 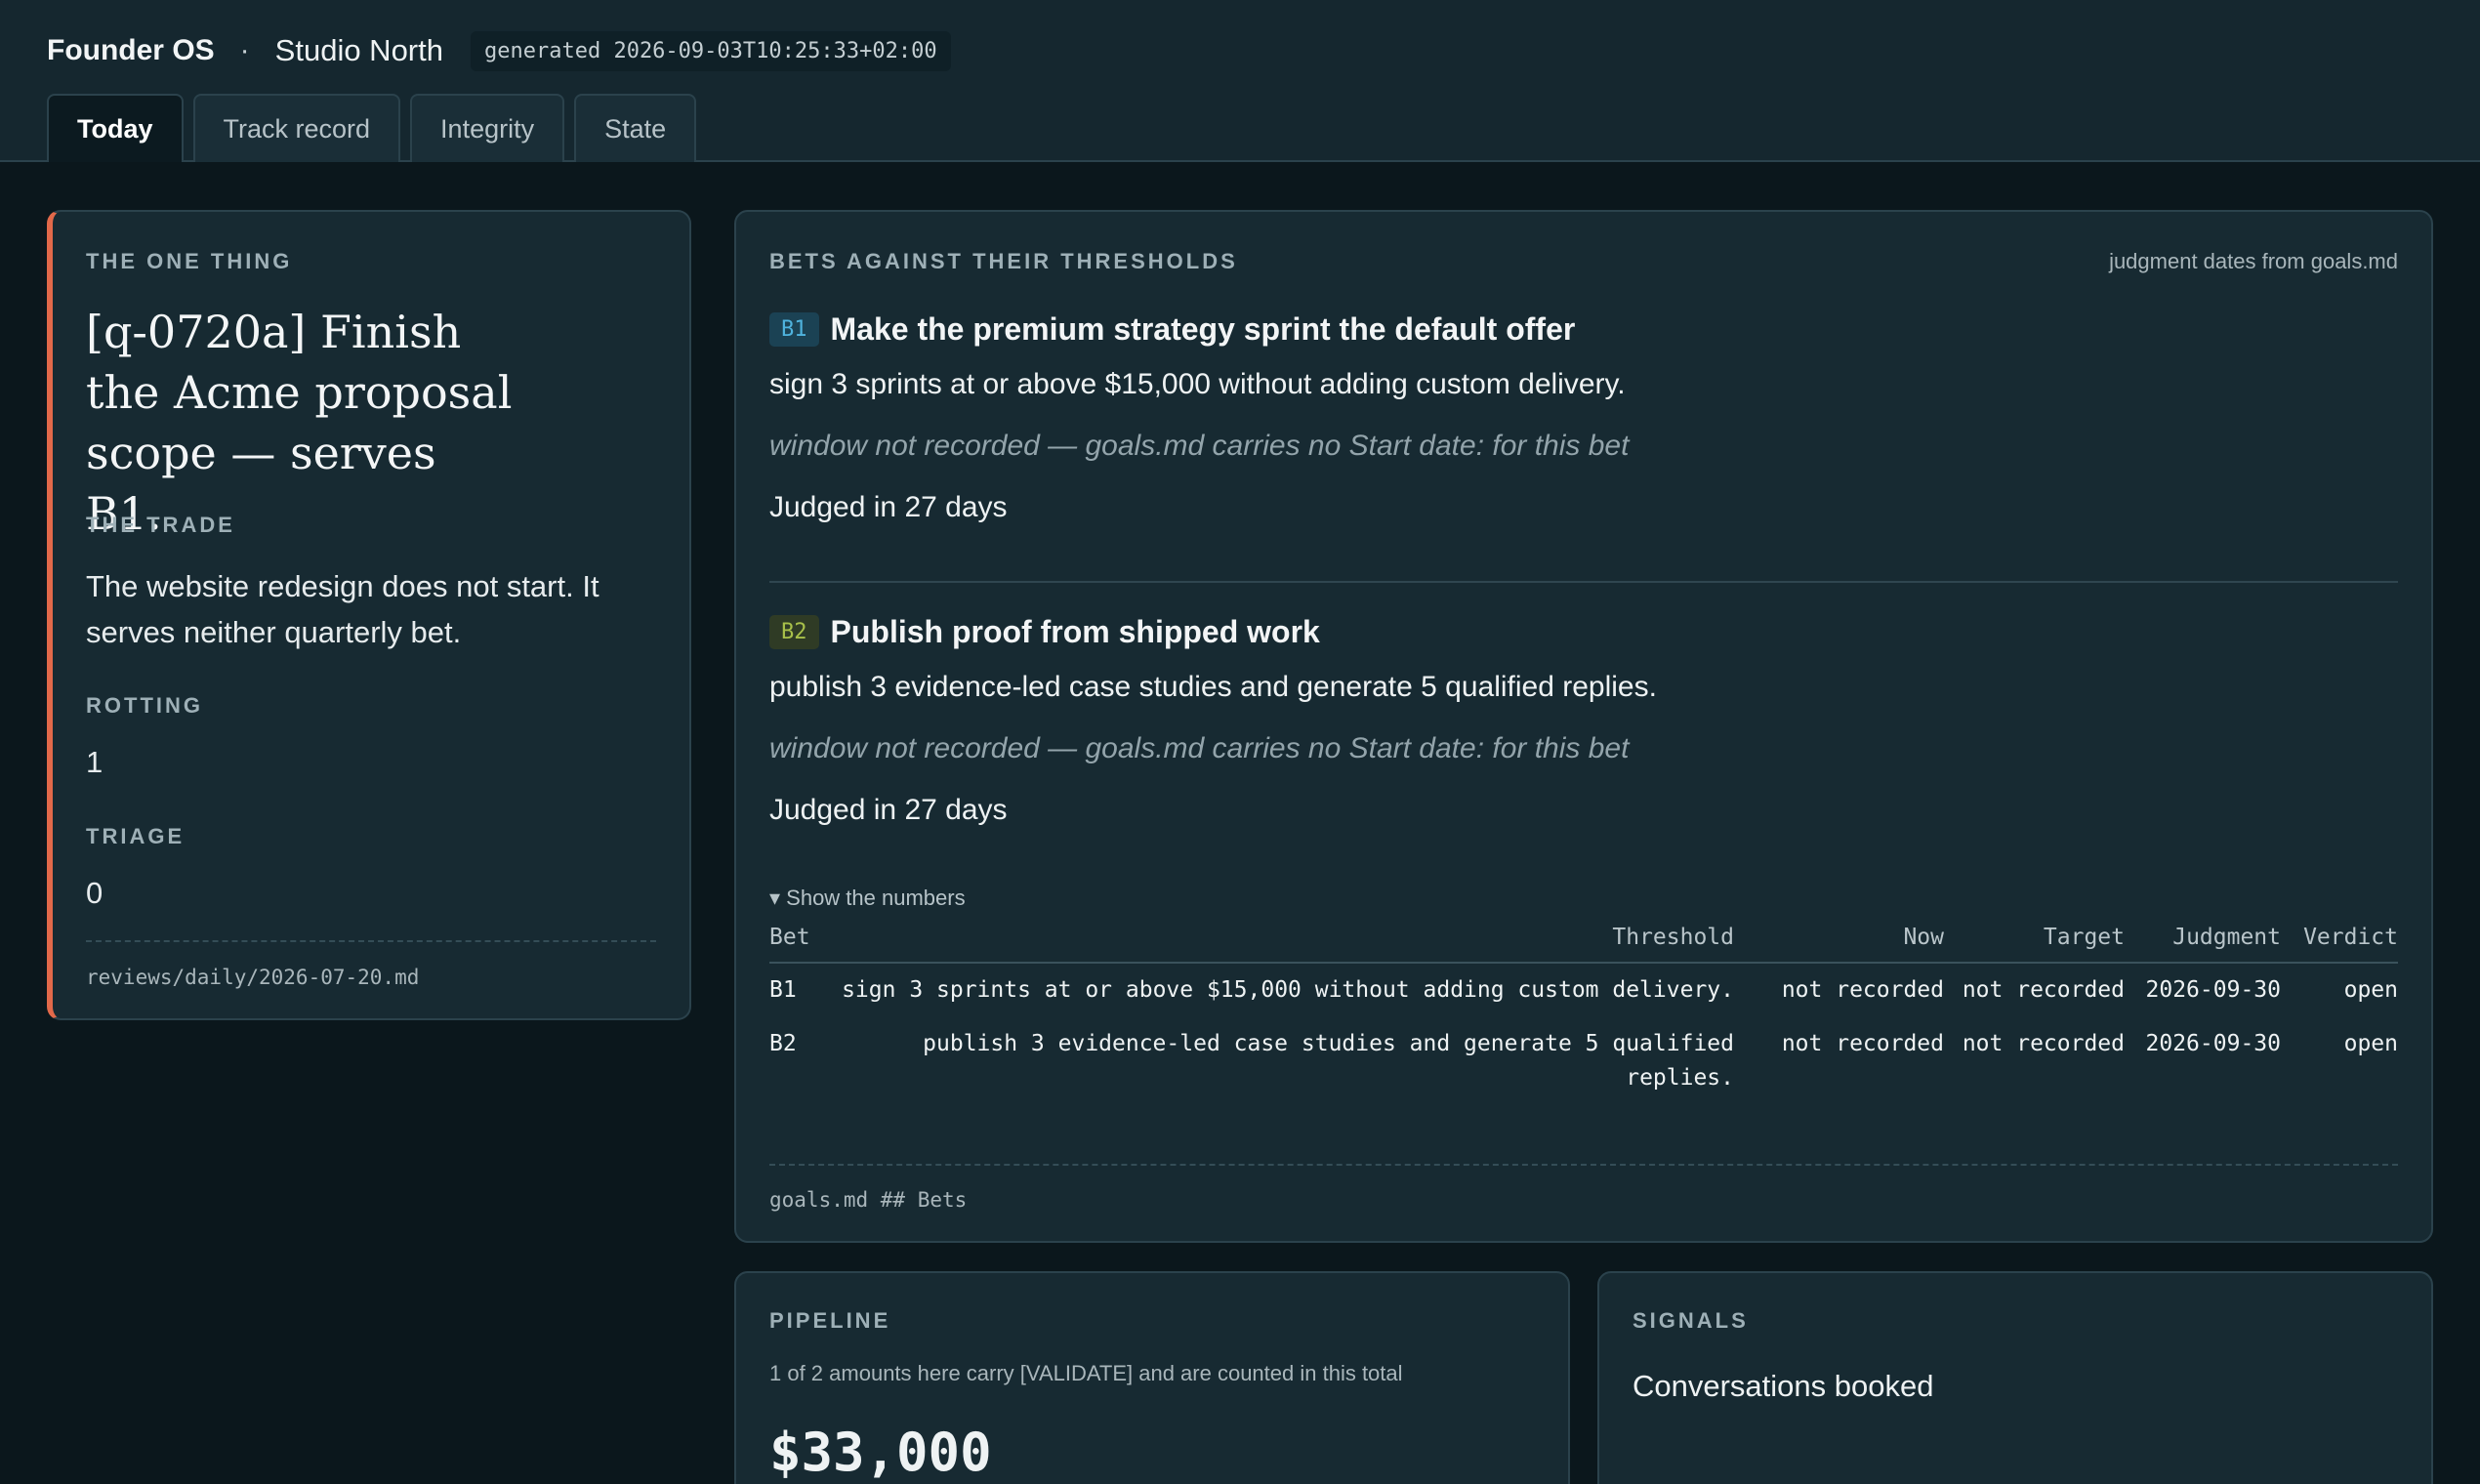 What do you see at coordinates (160, 525) in the screenshot?
I see `trade-label: THE TRADE` at bounding box center [160, 525].